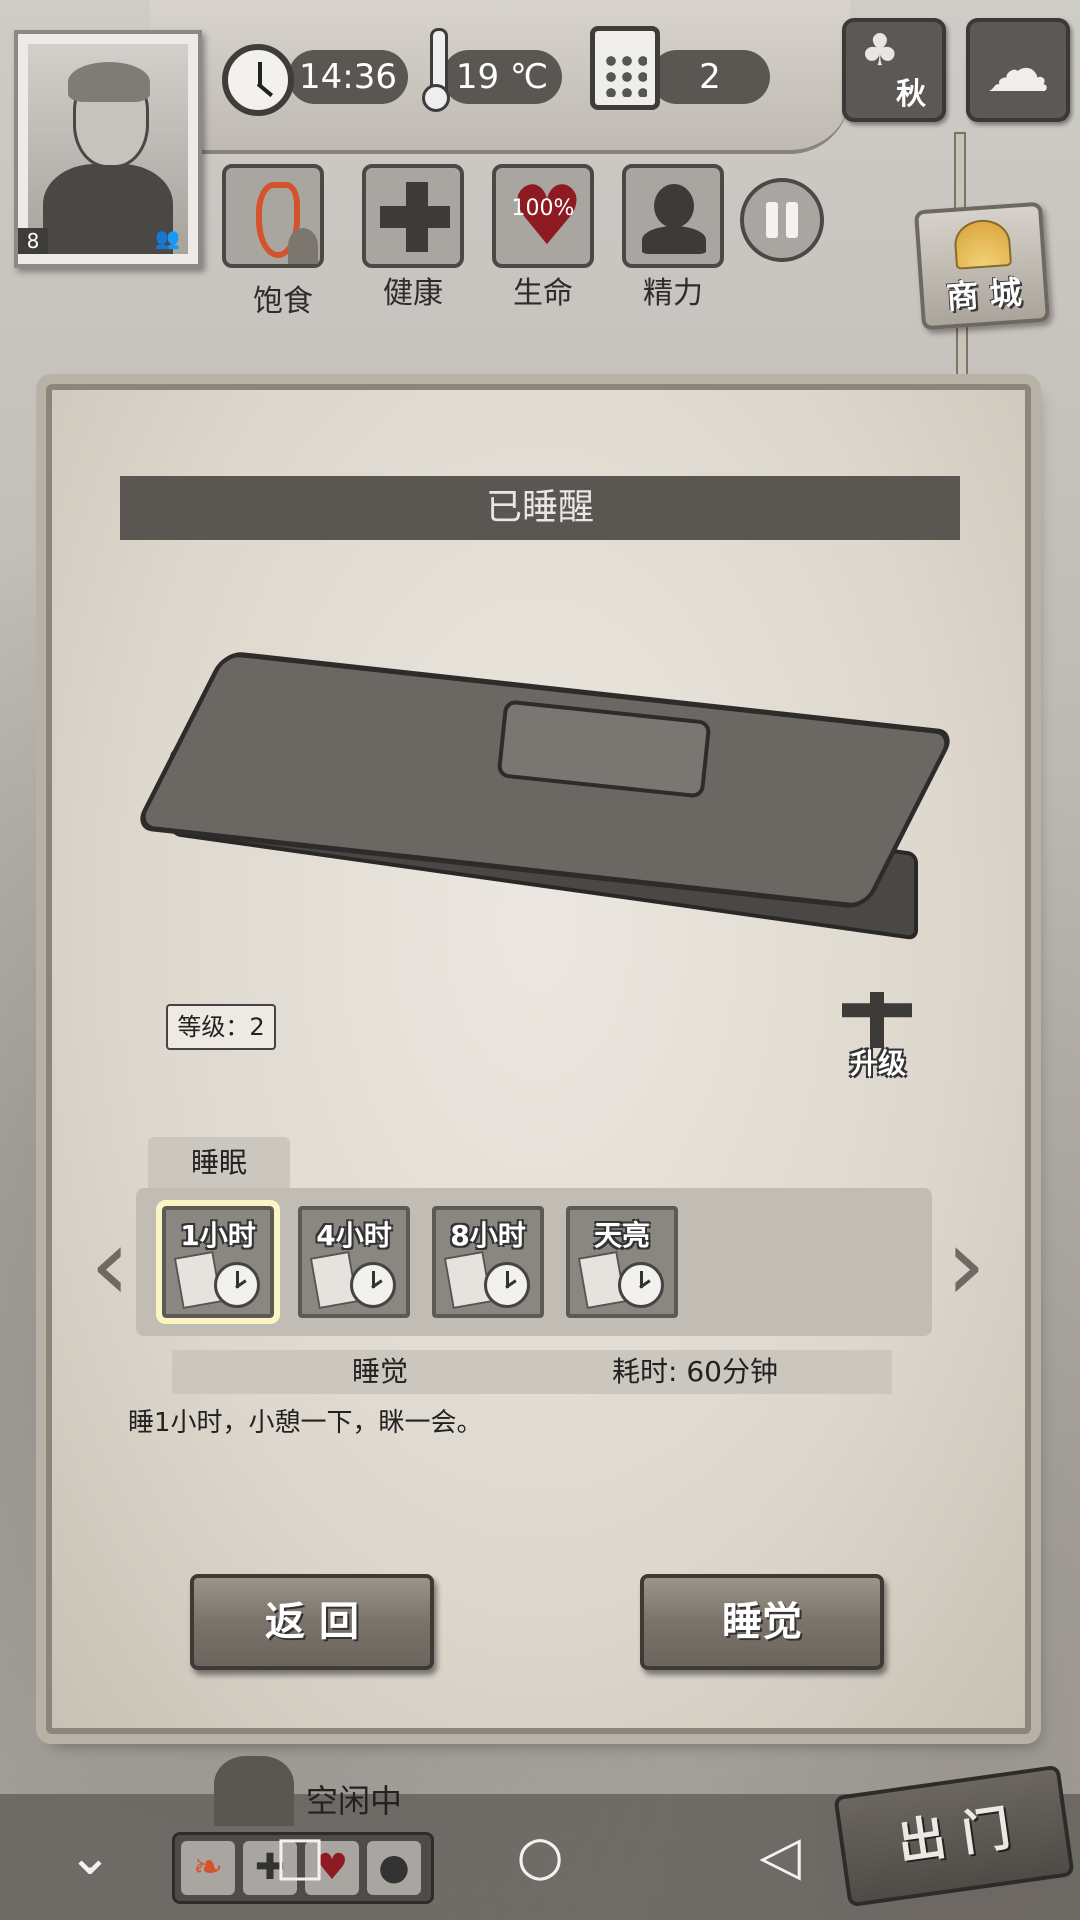 Image resolution: width=1080 pixels, height=1920 pixels. Describe the element at coordinates (219, 1163) in the screenshot. I see `tab-sleep: 睡眠` at that location.